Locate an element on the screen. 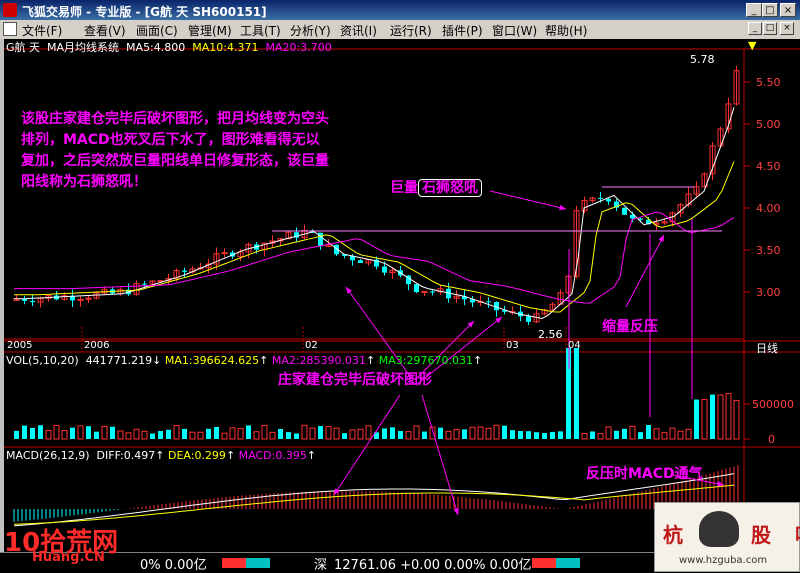 The width and height of the screenshot is (800, 573). child-close-button: × is located at coordinates (787, 28).